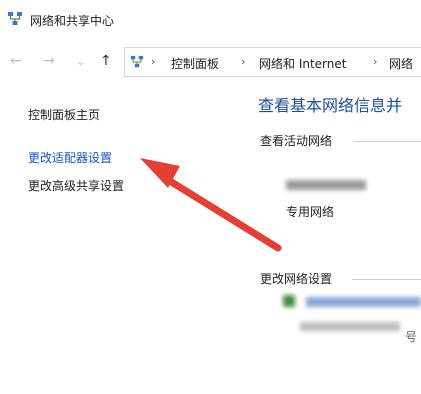  What do you see at coordinates (221, 213) in the screenshot?
I see `annotation-arrow-shaft` at bounding box center [221, 213].